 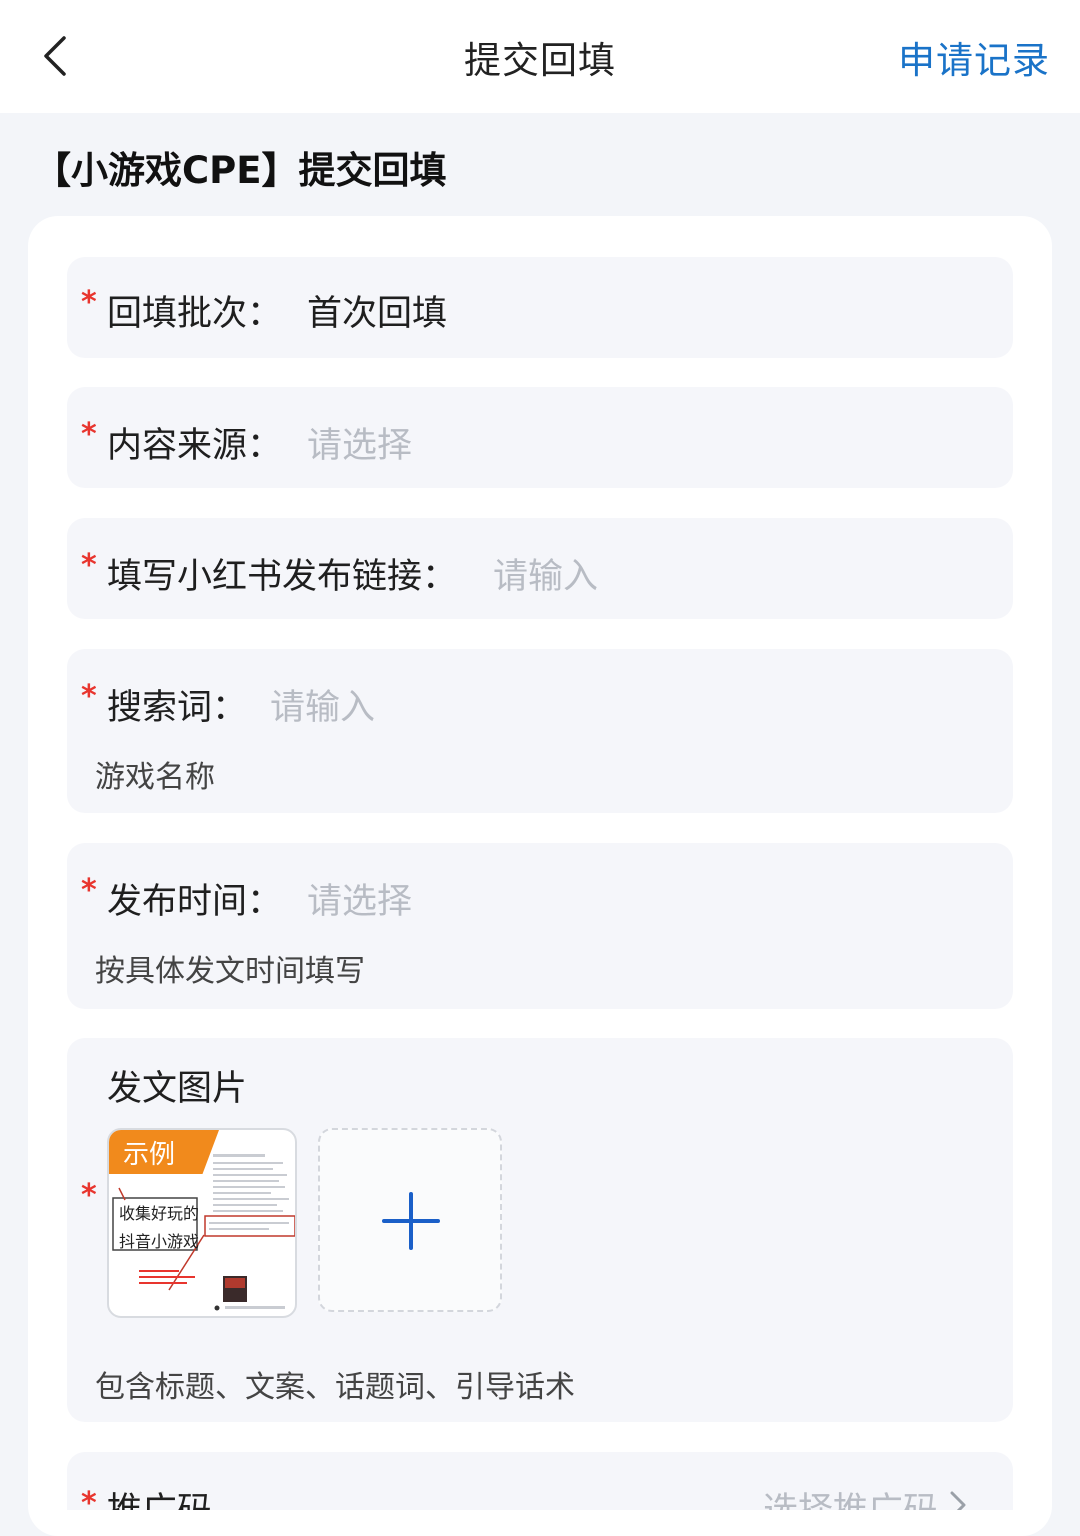 I want to click on chevron-right-icon, so click(x=958, y=1500).